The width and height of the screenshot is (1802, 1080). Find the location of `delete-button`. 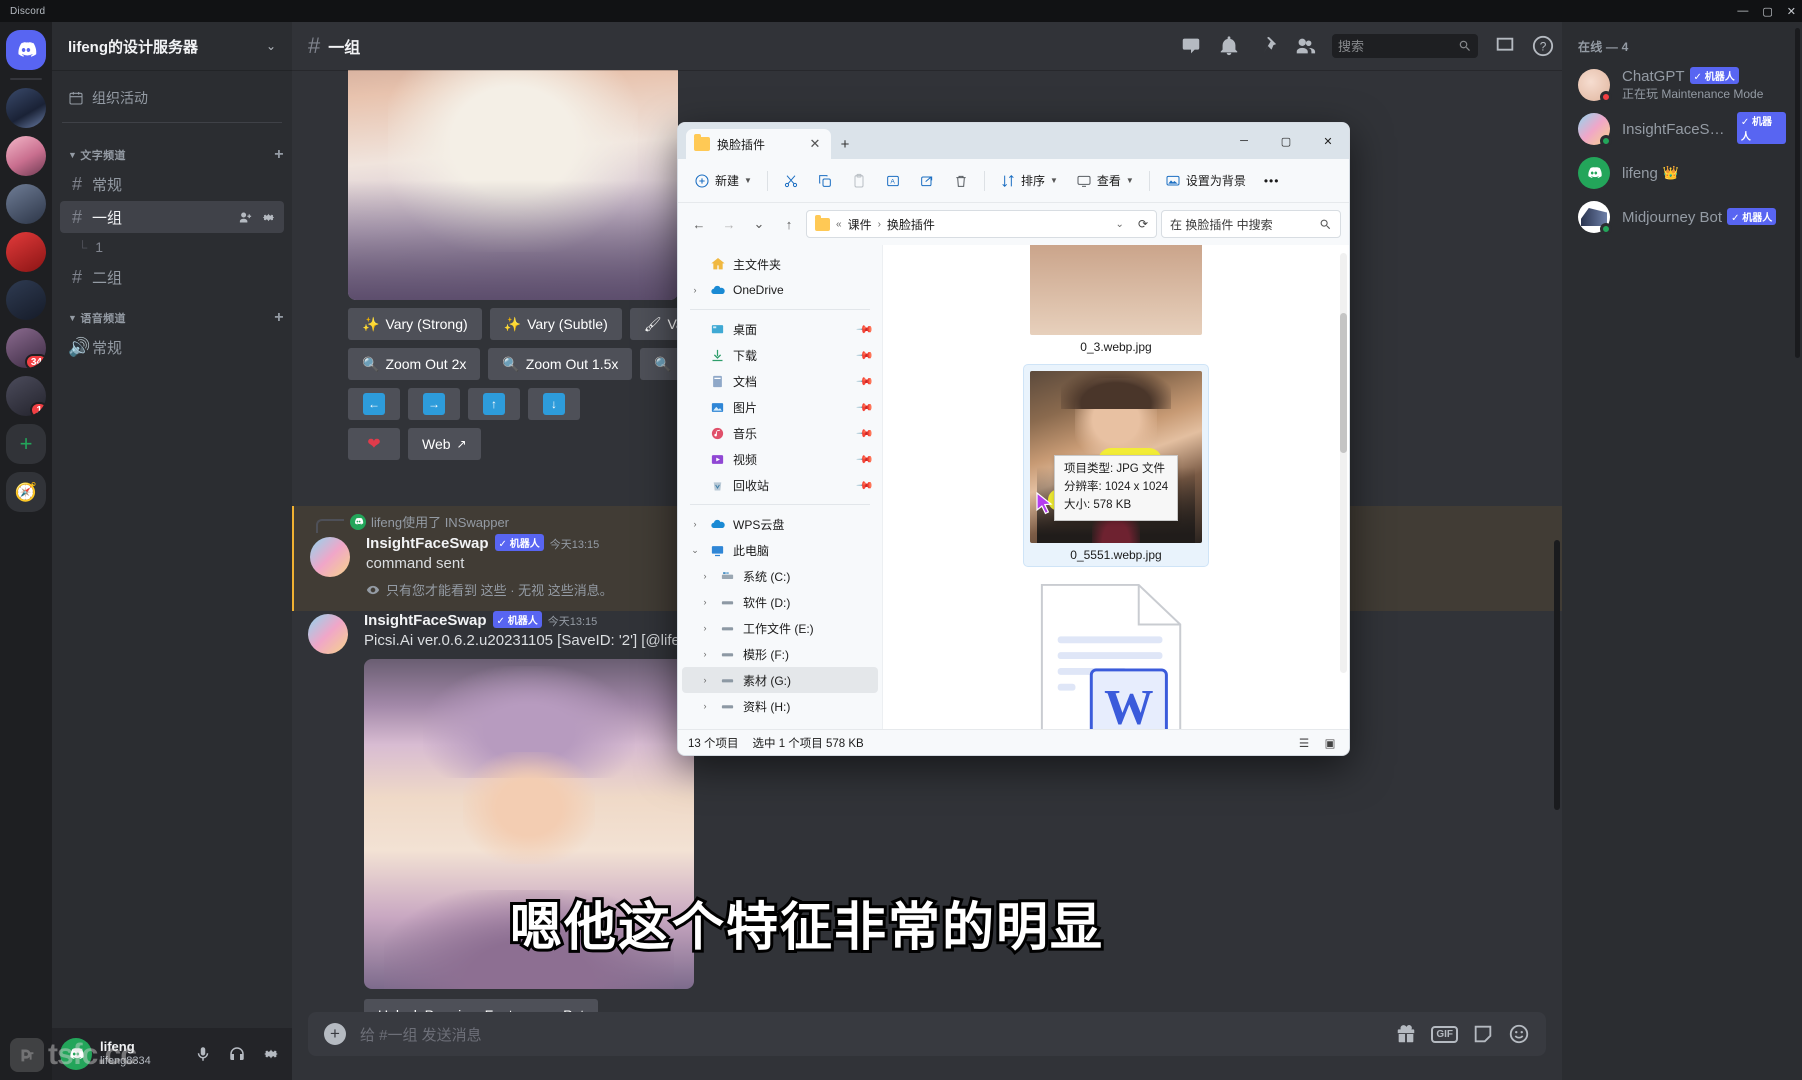

delete-button is located at coordinates (961, 181).